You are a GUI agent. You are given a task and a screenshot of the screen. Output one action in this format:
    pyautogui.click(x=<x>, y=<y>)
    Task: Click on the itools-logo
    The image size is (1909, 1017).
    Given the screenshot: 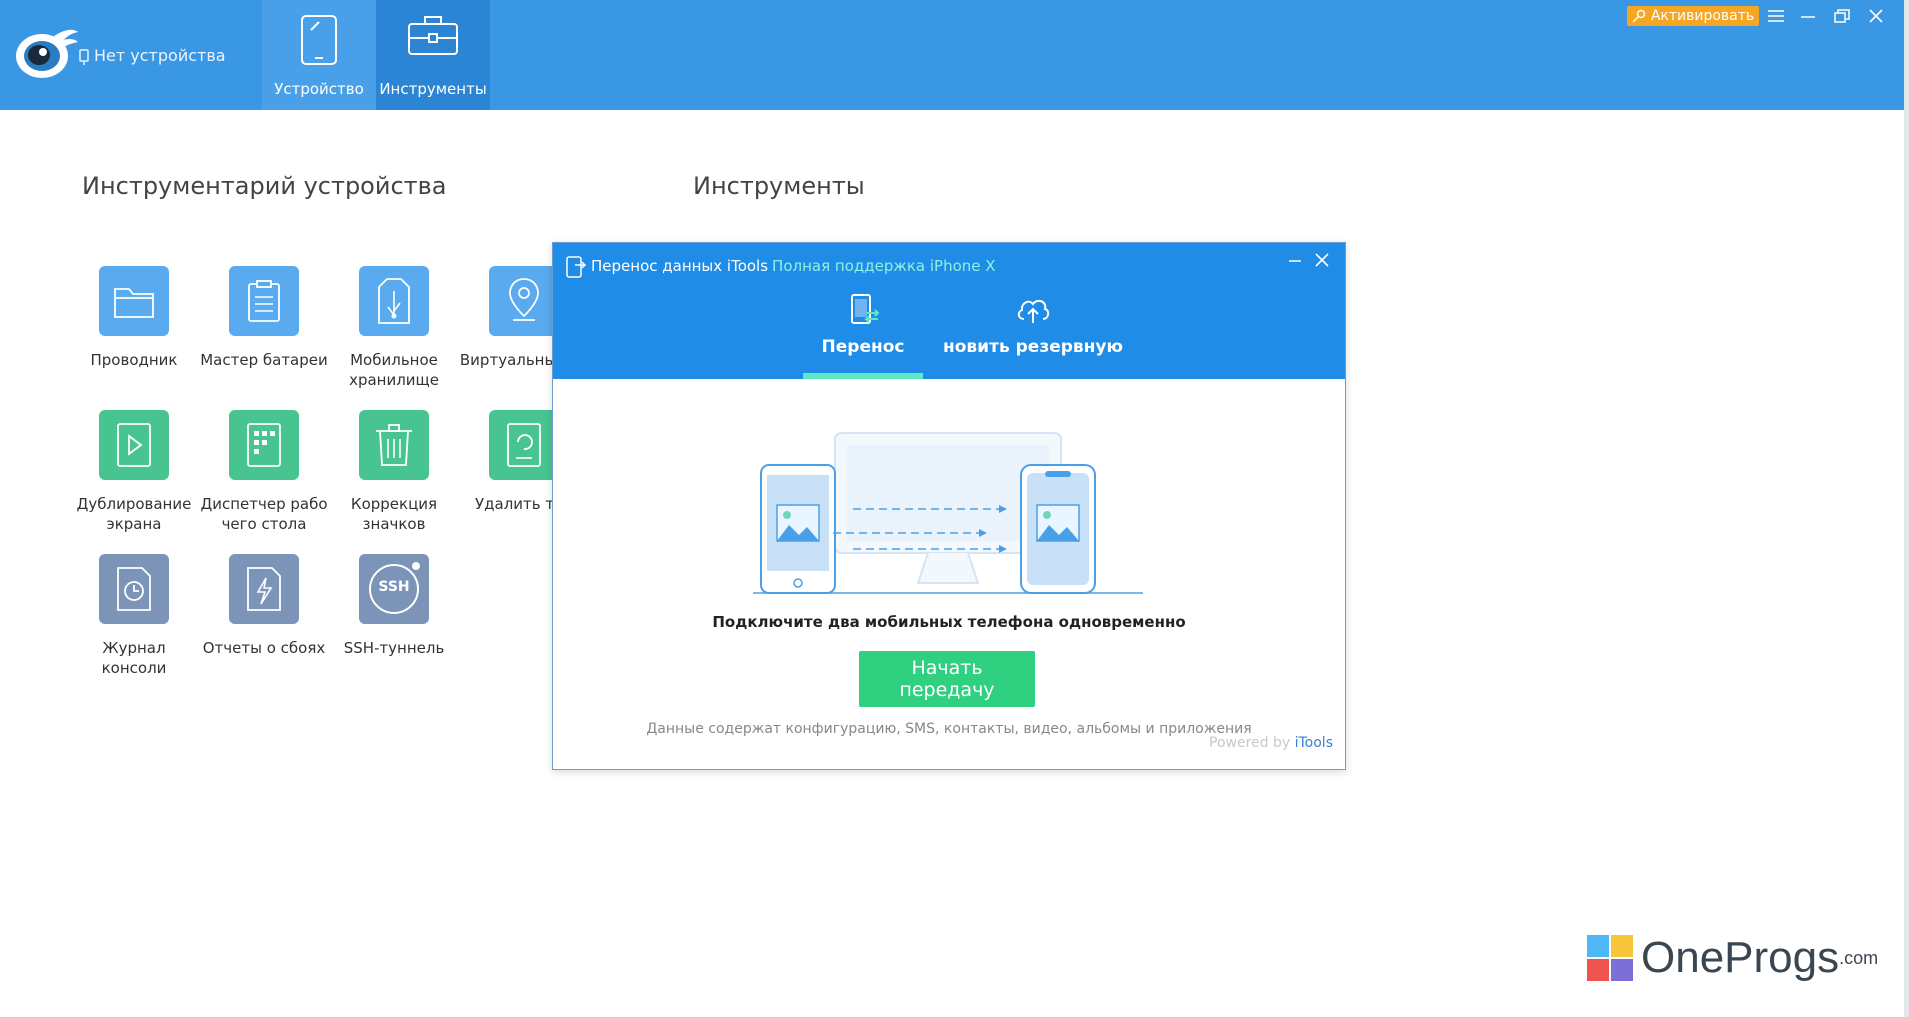 What is the action you would take?
    pyautogui.click(x=47, y=53)
    